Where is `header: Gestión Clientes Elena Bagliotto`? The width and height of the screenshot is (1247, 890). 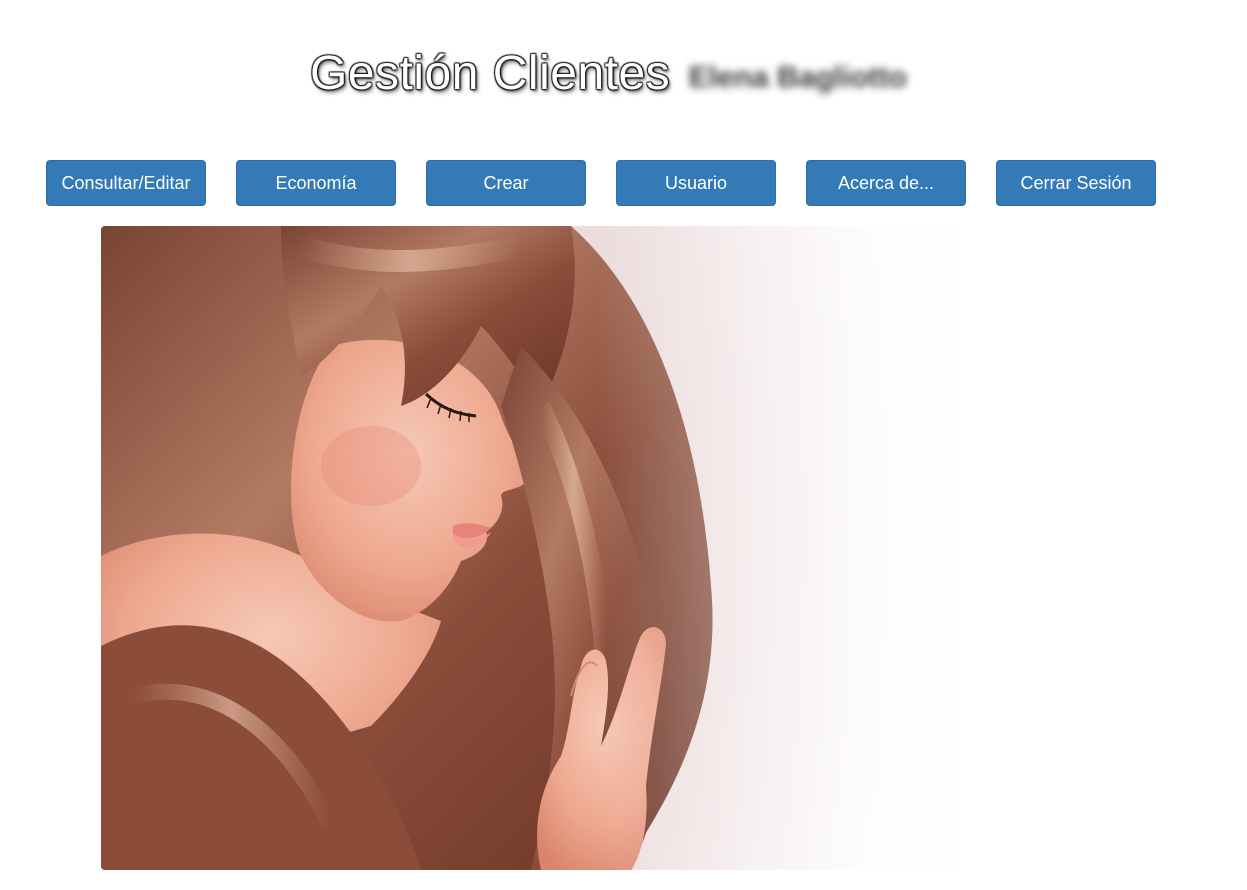
header: Gestión Clientes Elena Bagliotto is located at coordinates (608, 73).